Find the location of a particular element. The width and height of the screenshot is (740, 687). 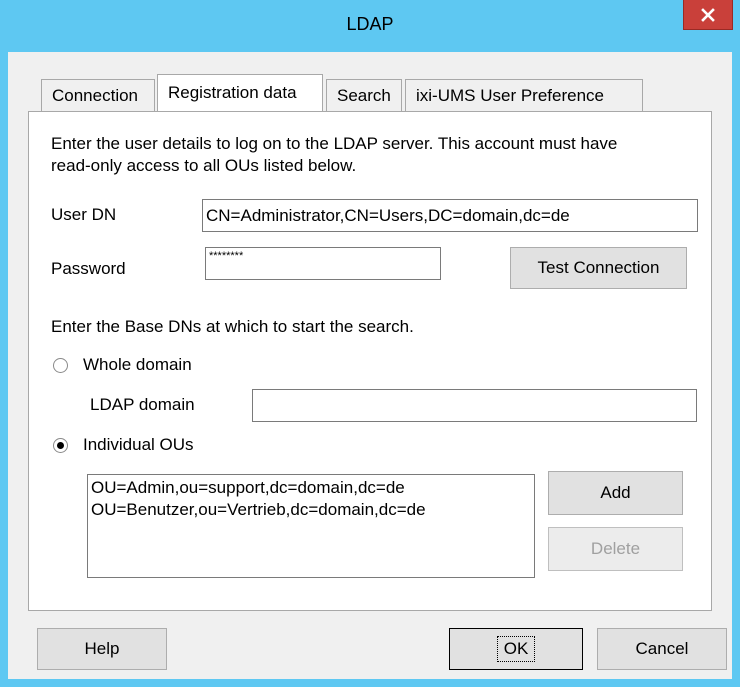

ok-button: OK is located at coordinates (516, 649).